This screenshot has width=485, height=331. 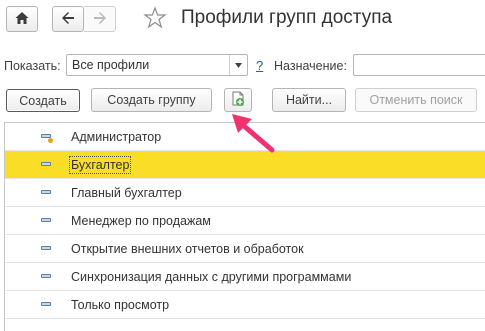 What do you see at coordinates (155, 20) in the screenshot?
I see `star-icon` at bounding box center [155, 20].